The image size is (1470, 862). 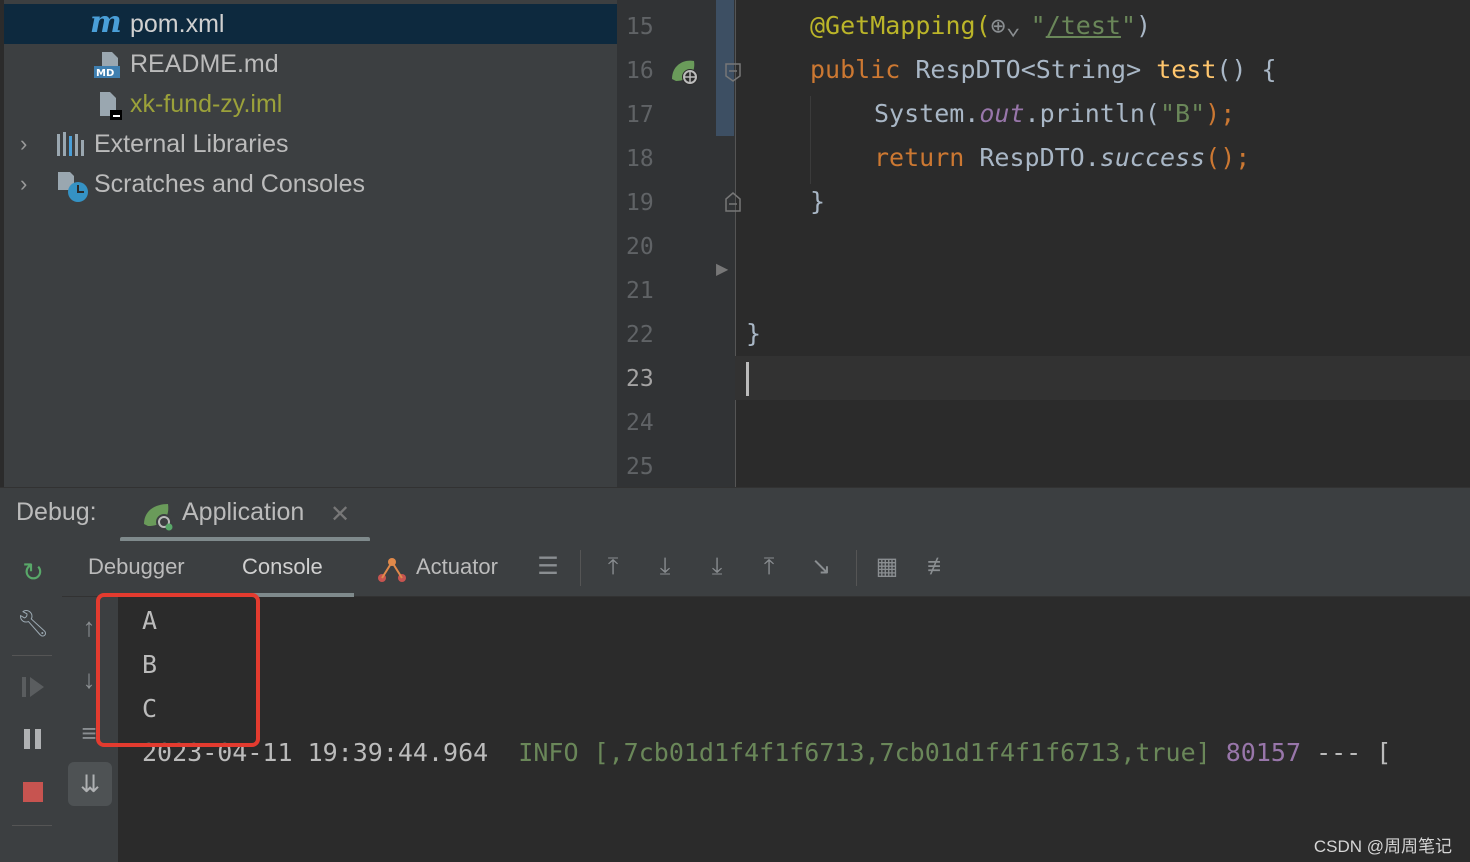 I want to click on spring-boot-icon, so click(x=158, y=516).